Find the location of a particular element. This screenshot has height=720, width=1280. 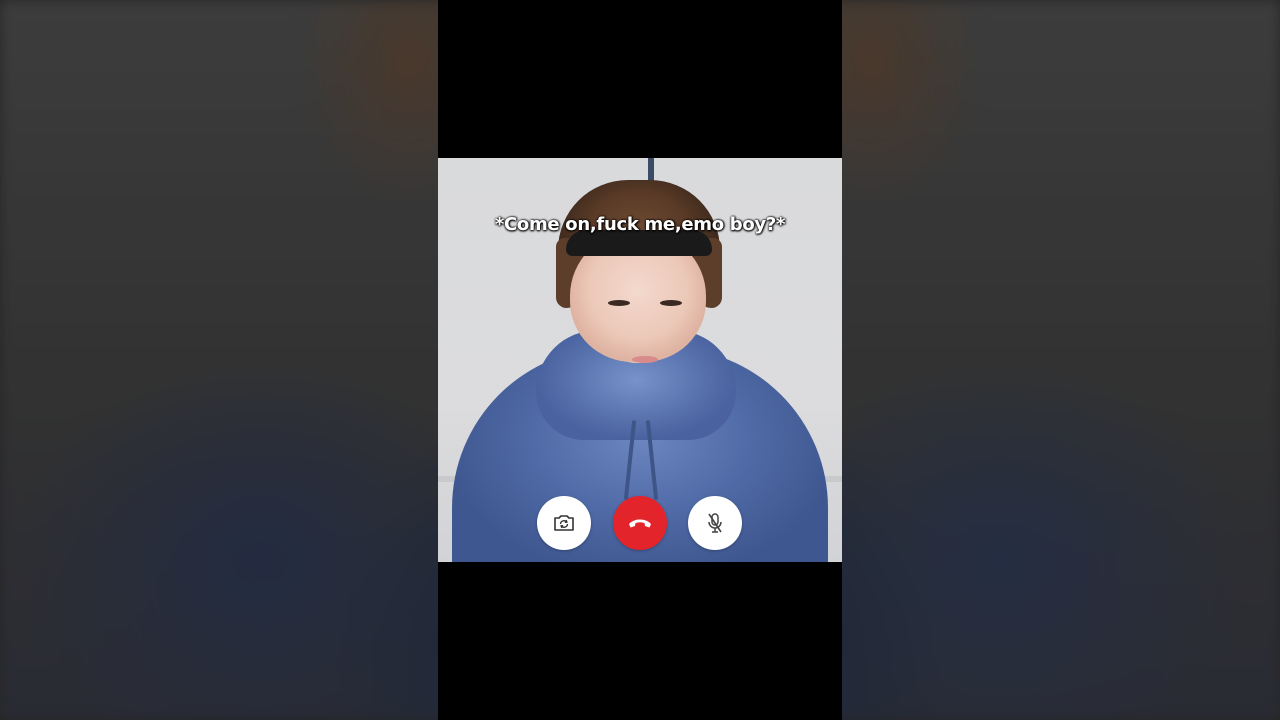

phone-hangup-icon is located at coordinates (640, 523).